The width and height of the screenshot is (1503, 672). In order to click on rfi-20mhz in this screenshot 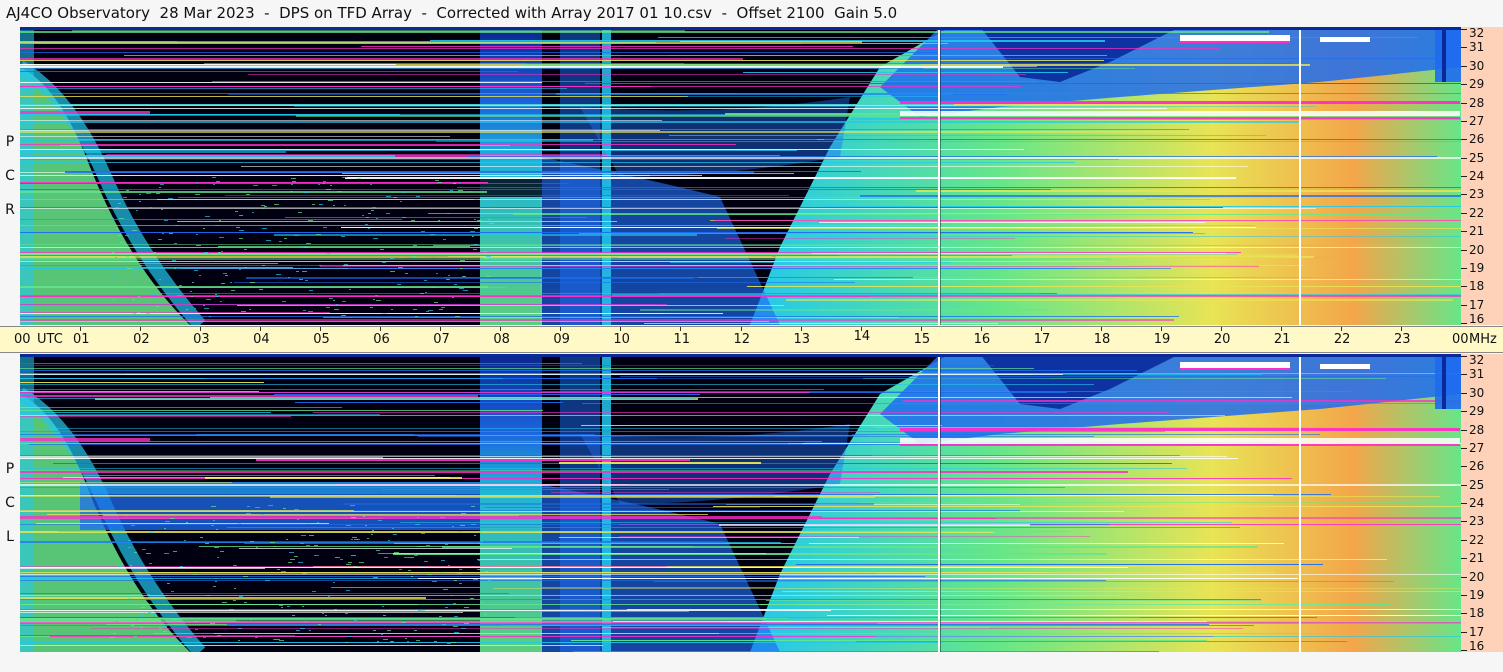, I will do `click(740, 574)`.